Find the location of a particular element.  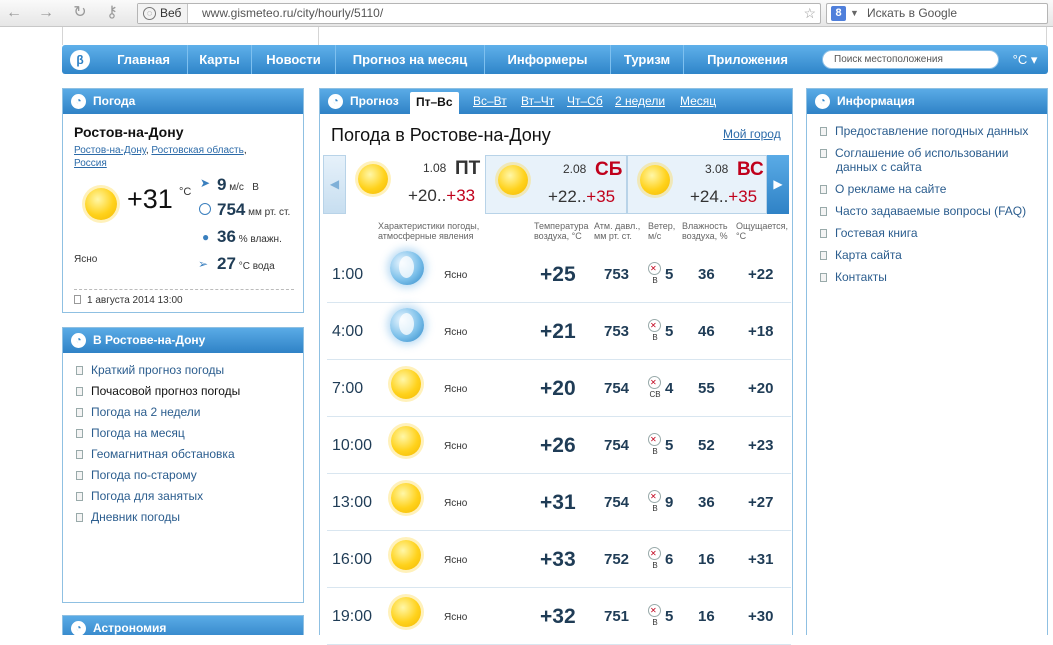

next-days-button: ▶ is located at coordinates (778, 184).